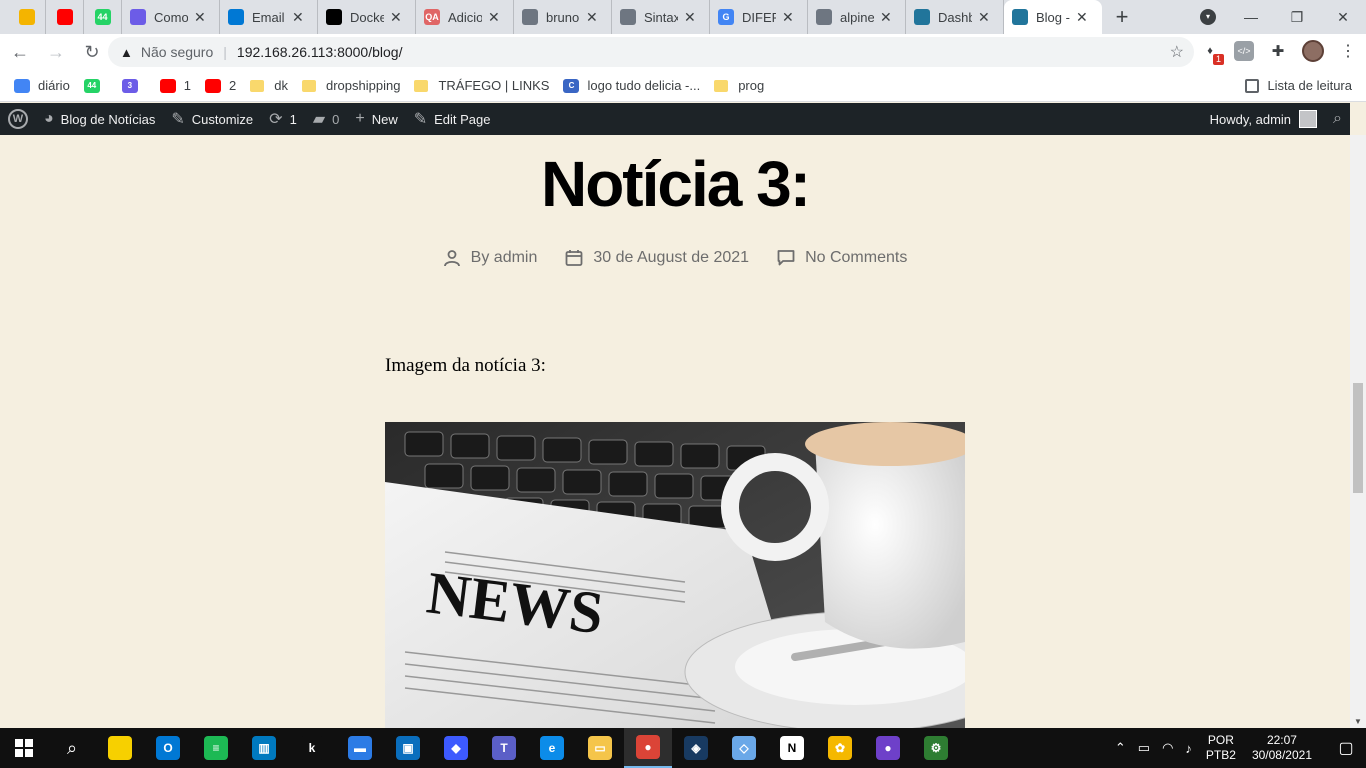  What do you see at coordinates (168, 748) in the screenshot?
I see `taskbar-app-outlook: O` at bounding box center [168, 748].